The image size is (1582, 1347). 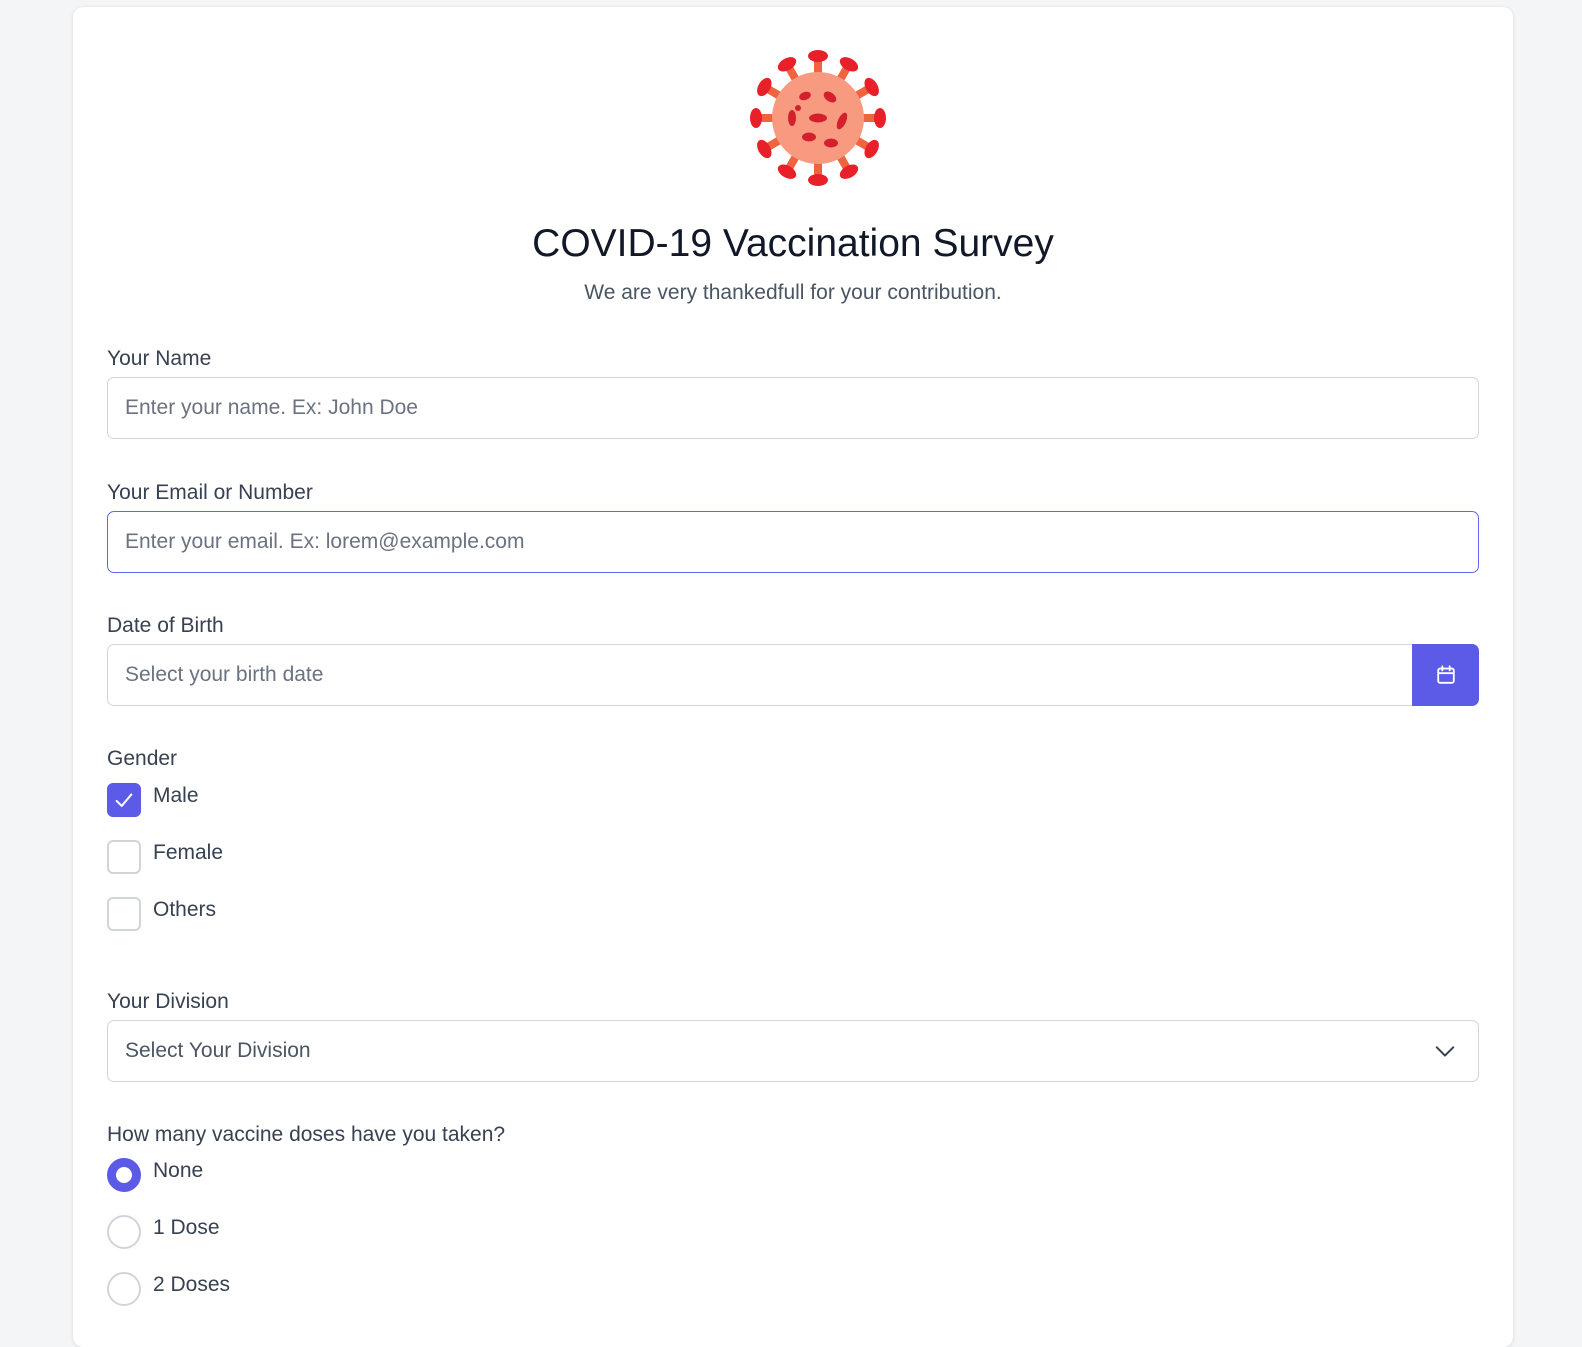 I want to click on division-selected-value: Select Your Division, so click(x=218, y=1050).